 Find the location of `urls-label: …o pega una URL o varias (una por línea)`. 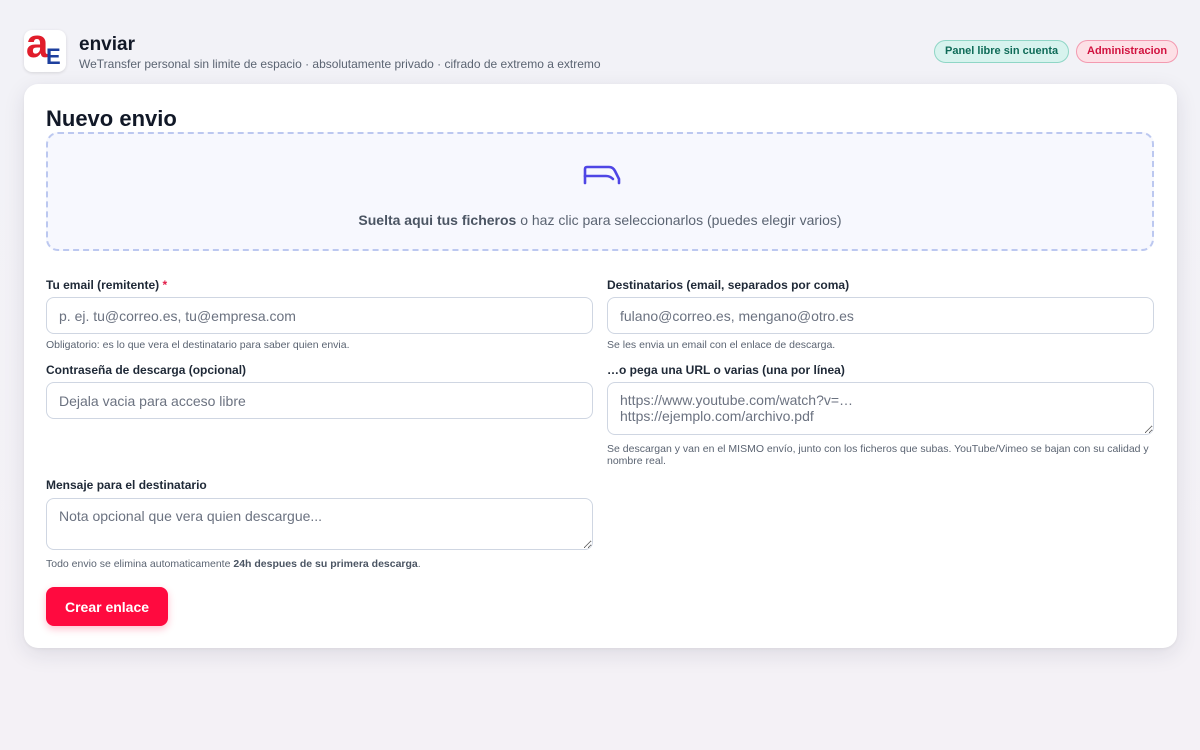

urls-label: …o pega una URL o varias (una por línea) is located at coordinates (726, 370).